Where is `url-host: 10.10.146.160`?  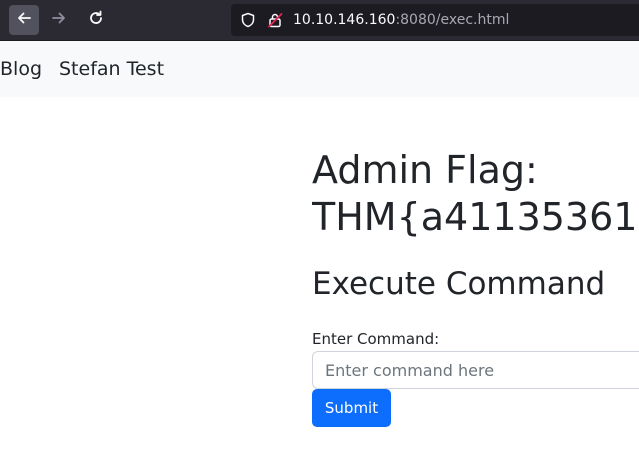 url-host: 10.10.146.160 is located at coordinates (344, 20).